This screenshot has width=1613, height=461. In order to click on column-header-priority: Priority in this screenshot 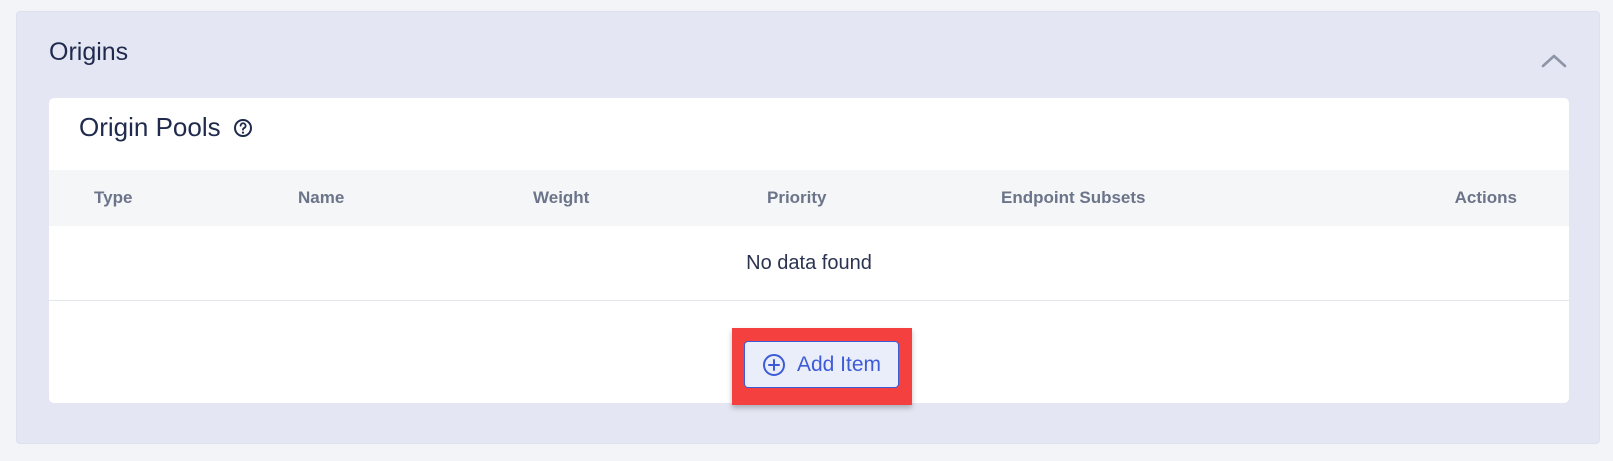, I will do `click(797, 198)`.